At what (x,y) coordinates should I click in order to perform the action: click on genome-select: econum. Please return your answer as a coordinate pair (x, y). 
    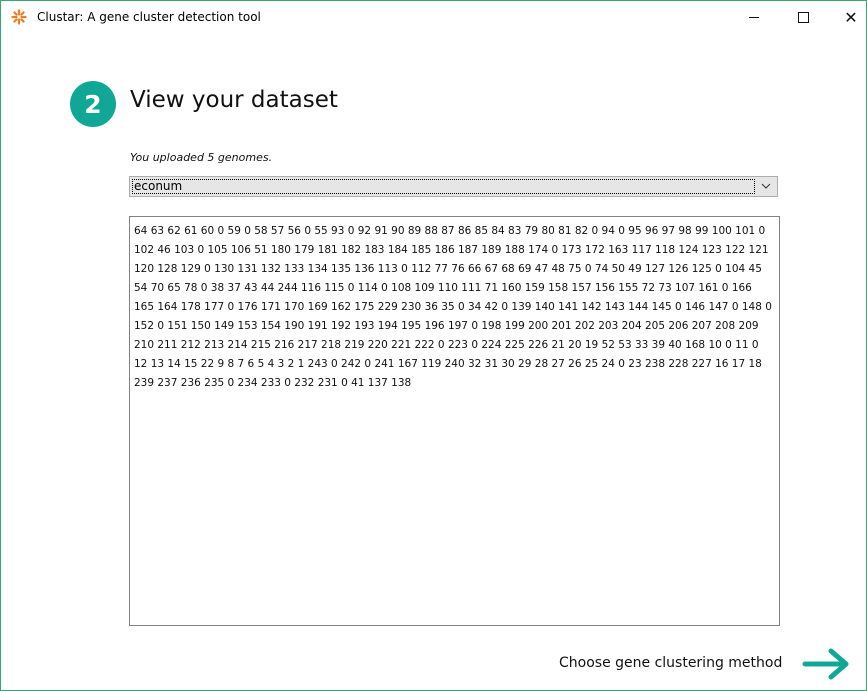
    Looking at the image, I should click on (453, 186).